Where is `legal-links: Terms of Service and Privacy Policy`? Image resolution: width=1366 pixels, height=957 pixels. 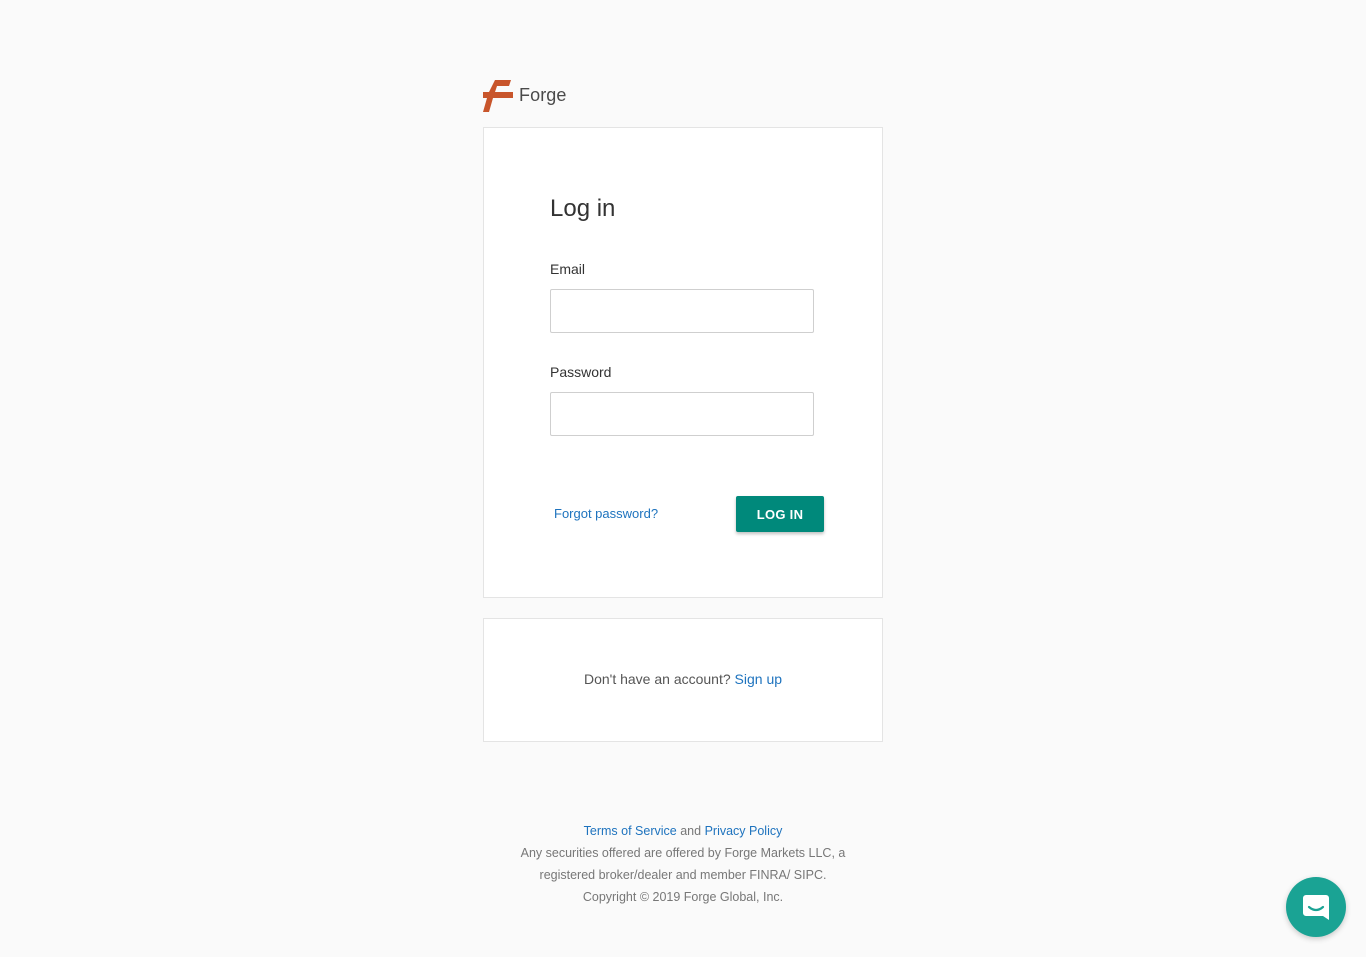 legal-links: Terms of Service and Privacy Policy is located at coordinates (683, 831).